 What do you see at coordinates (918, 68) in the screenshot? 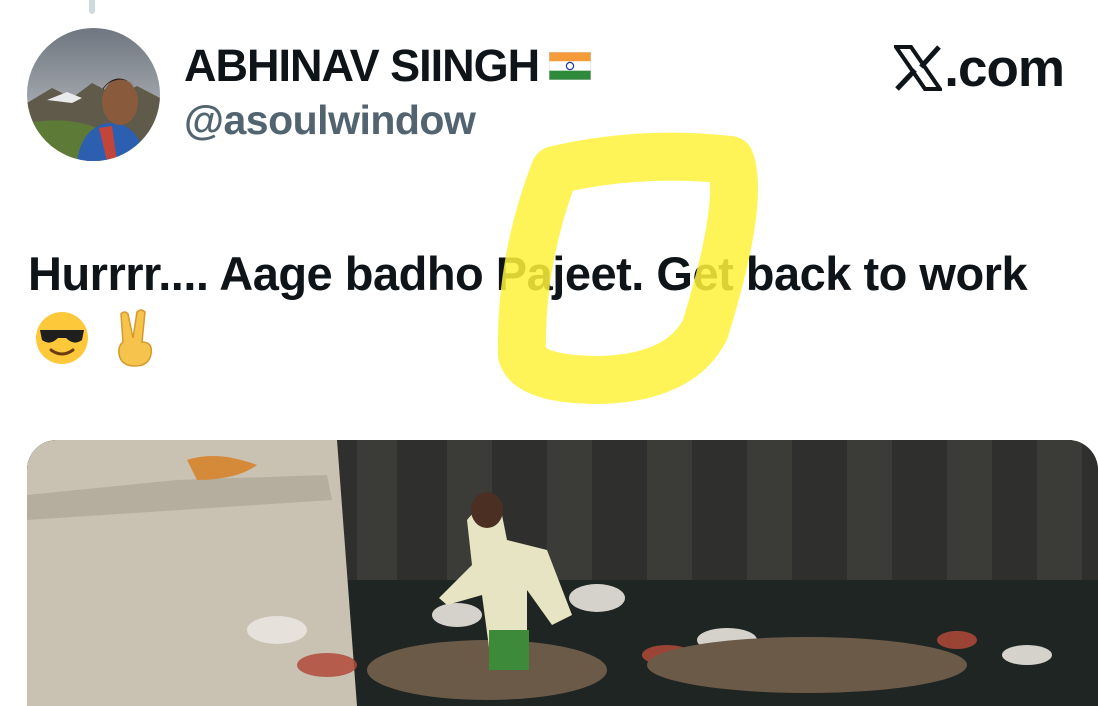
I see `x-logo-icon` at bounding box center [918, 68].